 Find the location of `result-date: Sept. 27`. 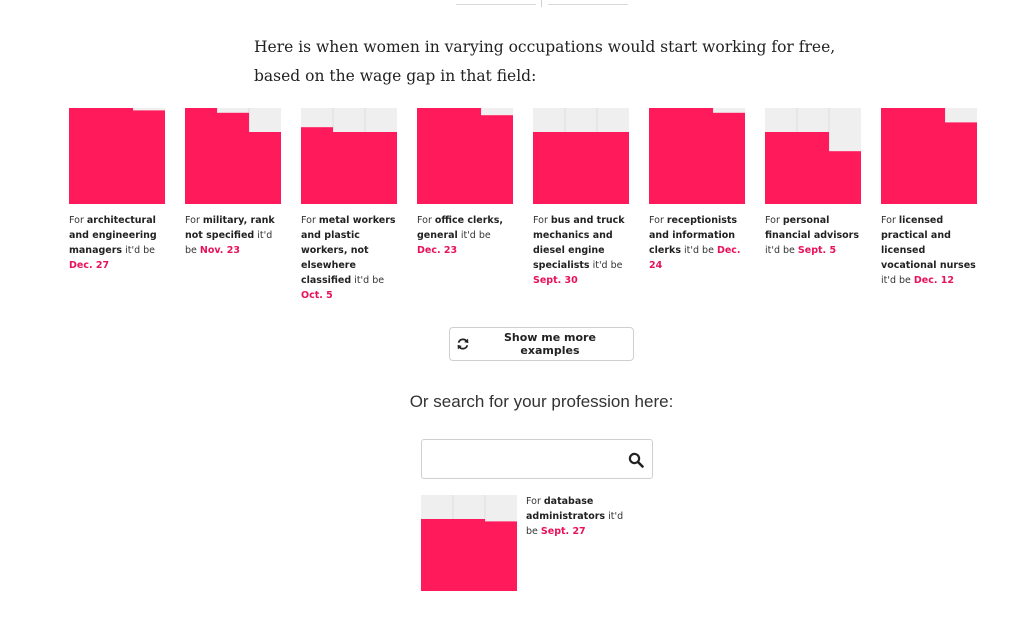

result-date: Sept. 27 is located at coordinates (563, 531).